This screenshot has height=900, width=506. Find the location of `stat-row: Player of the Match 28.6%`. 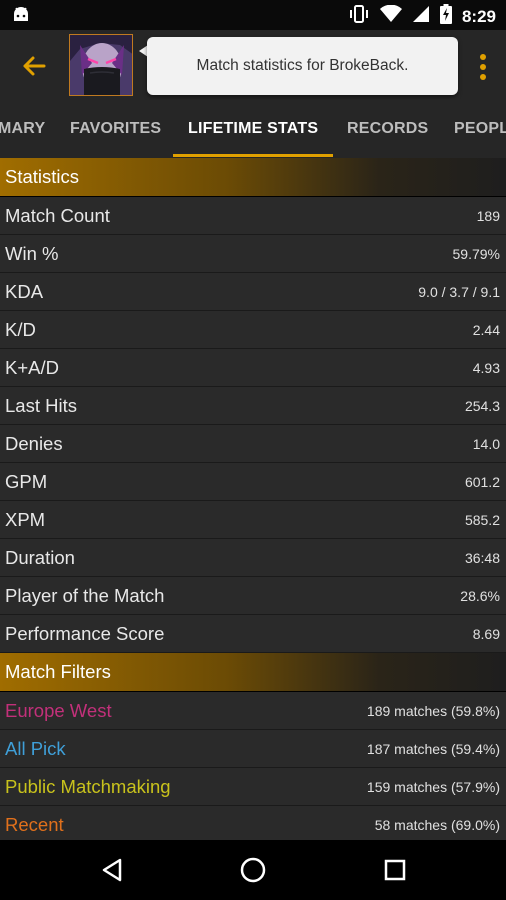

stat-row: Player of the Match 28.6% is located at coordinates (253, 596).